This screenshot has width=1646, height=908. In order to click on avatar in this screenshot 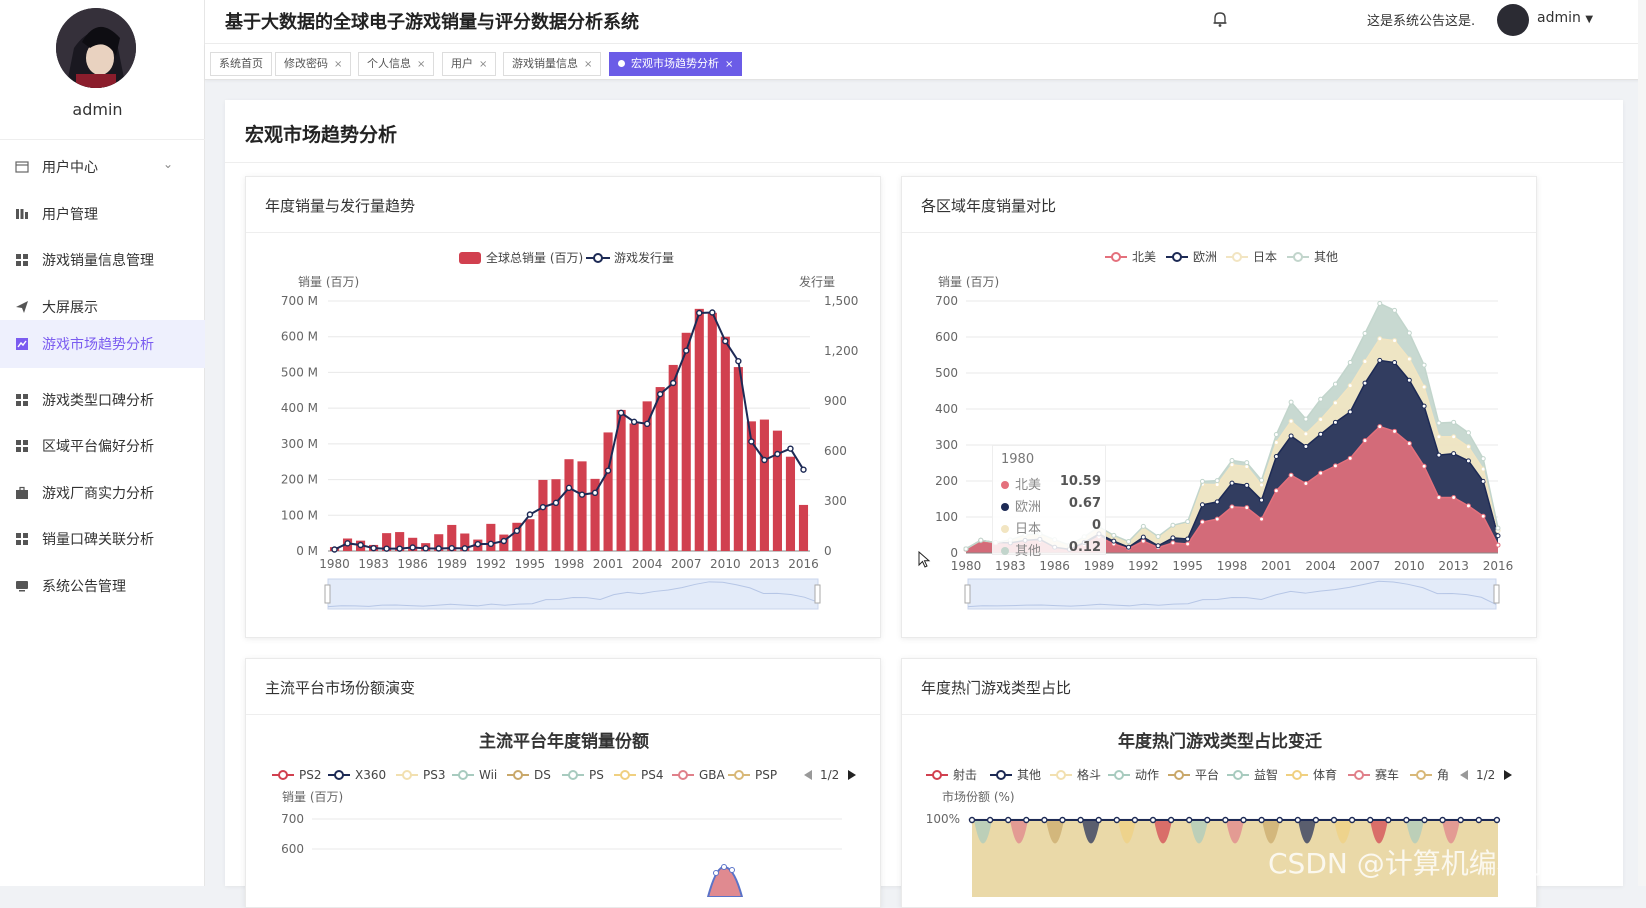, I will do `click(96, 48)`.